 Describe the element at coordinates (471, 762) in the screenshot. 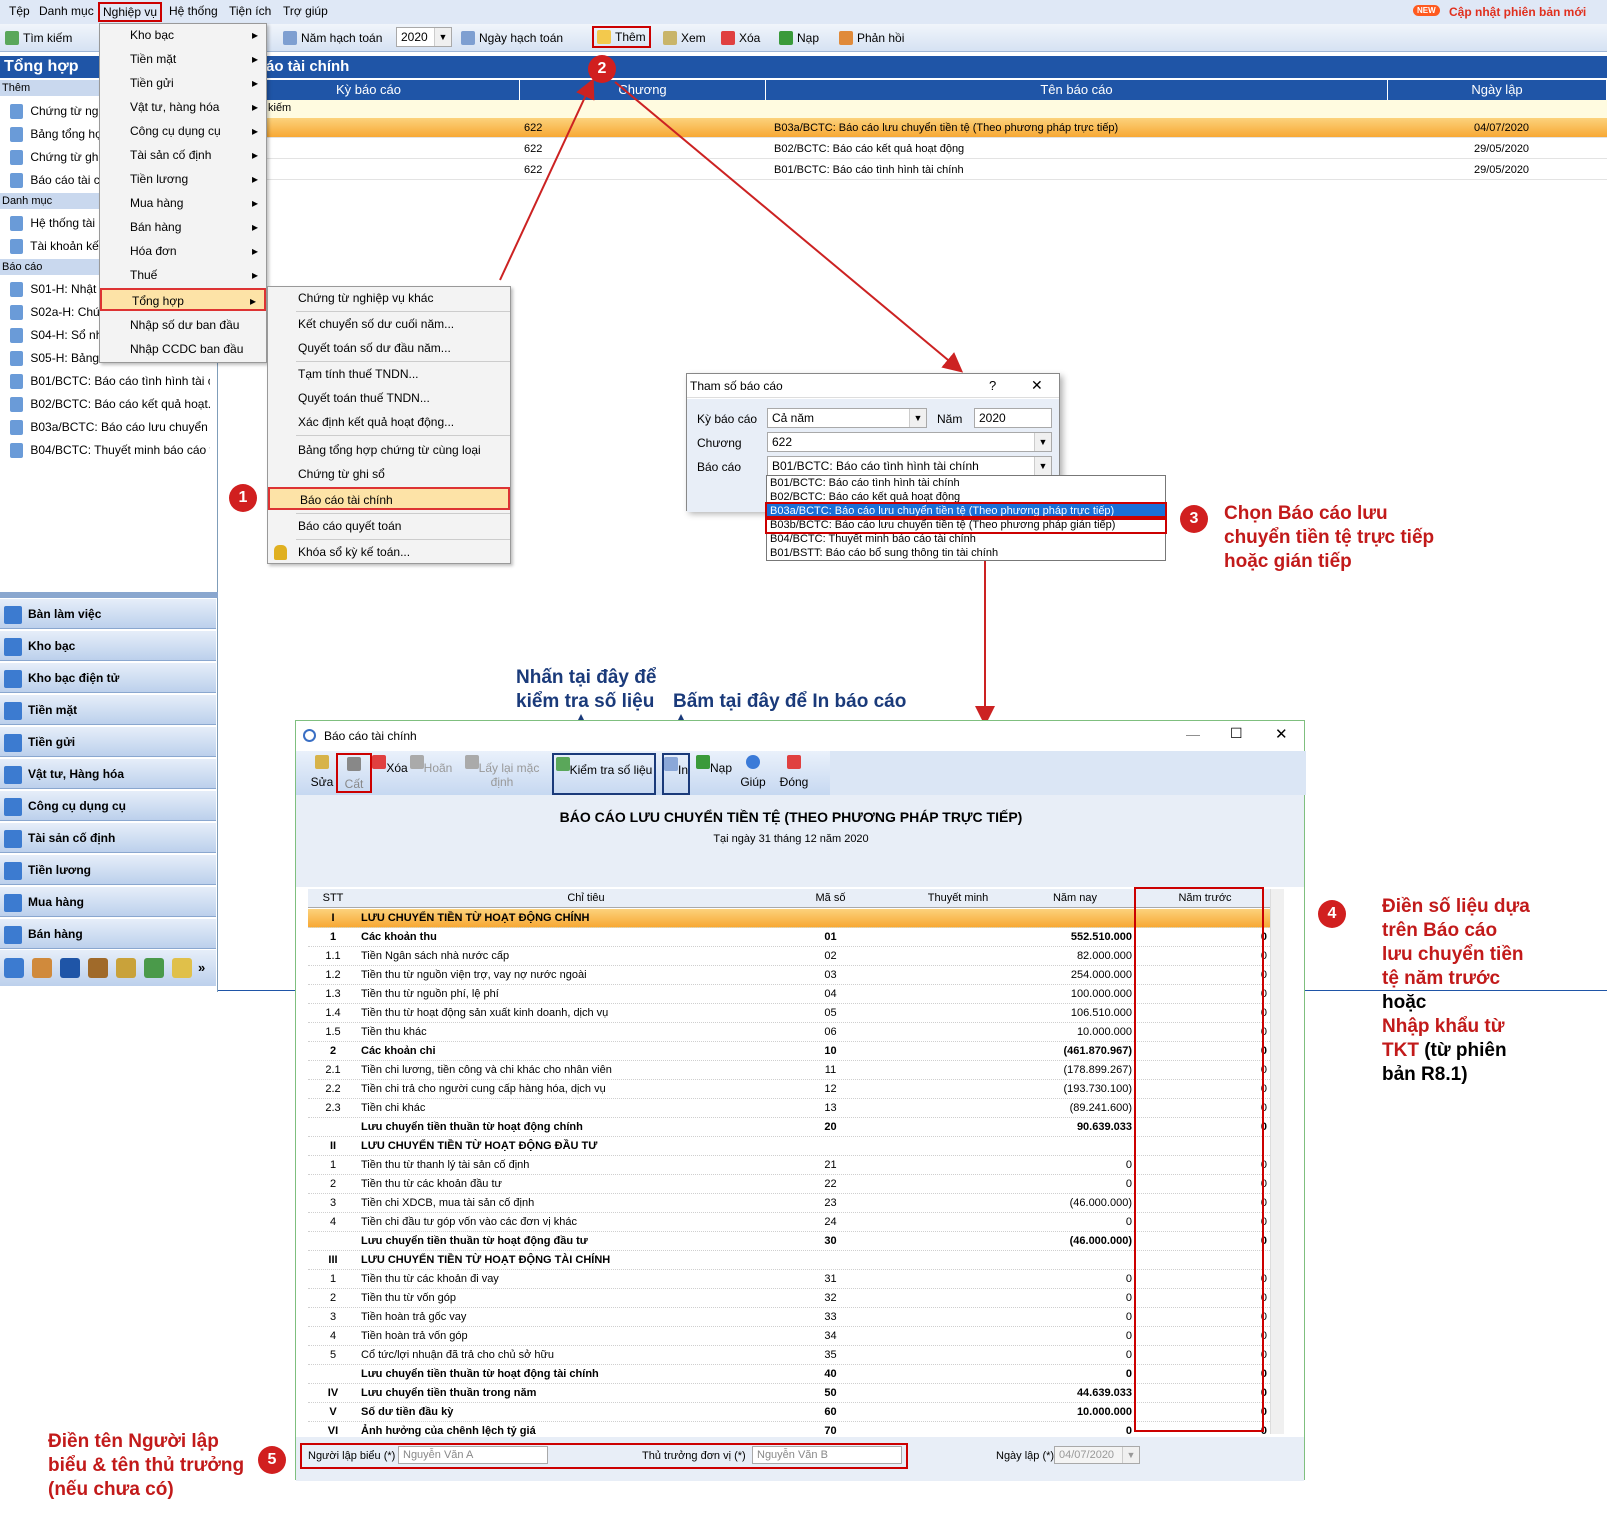

I see `reset-icon` at that location.